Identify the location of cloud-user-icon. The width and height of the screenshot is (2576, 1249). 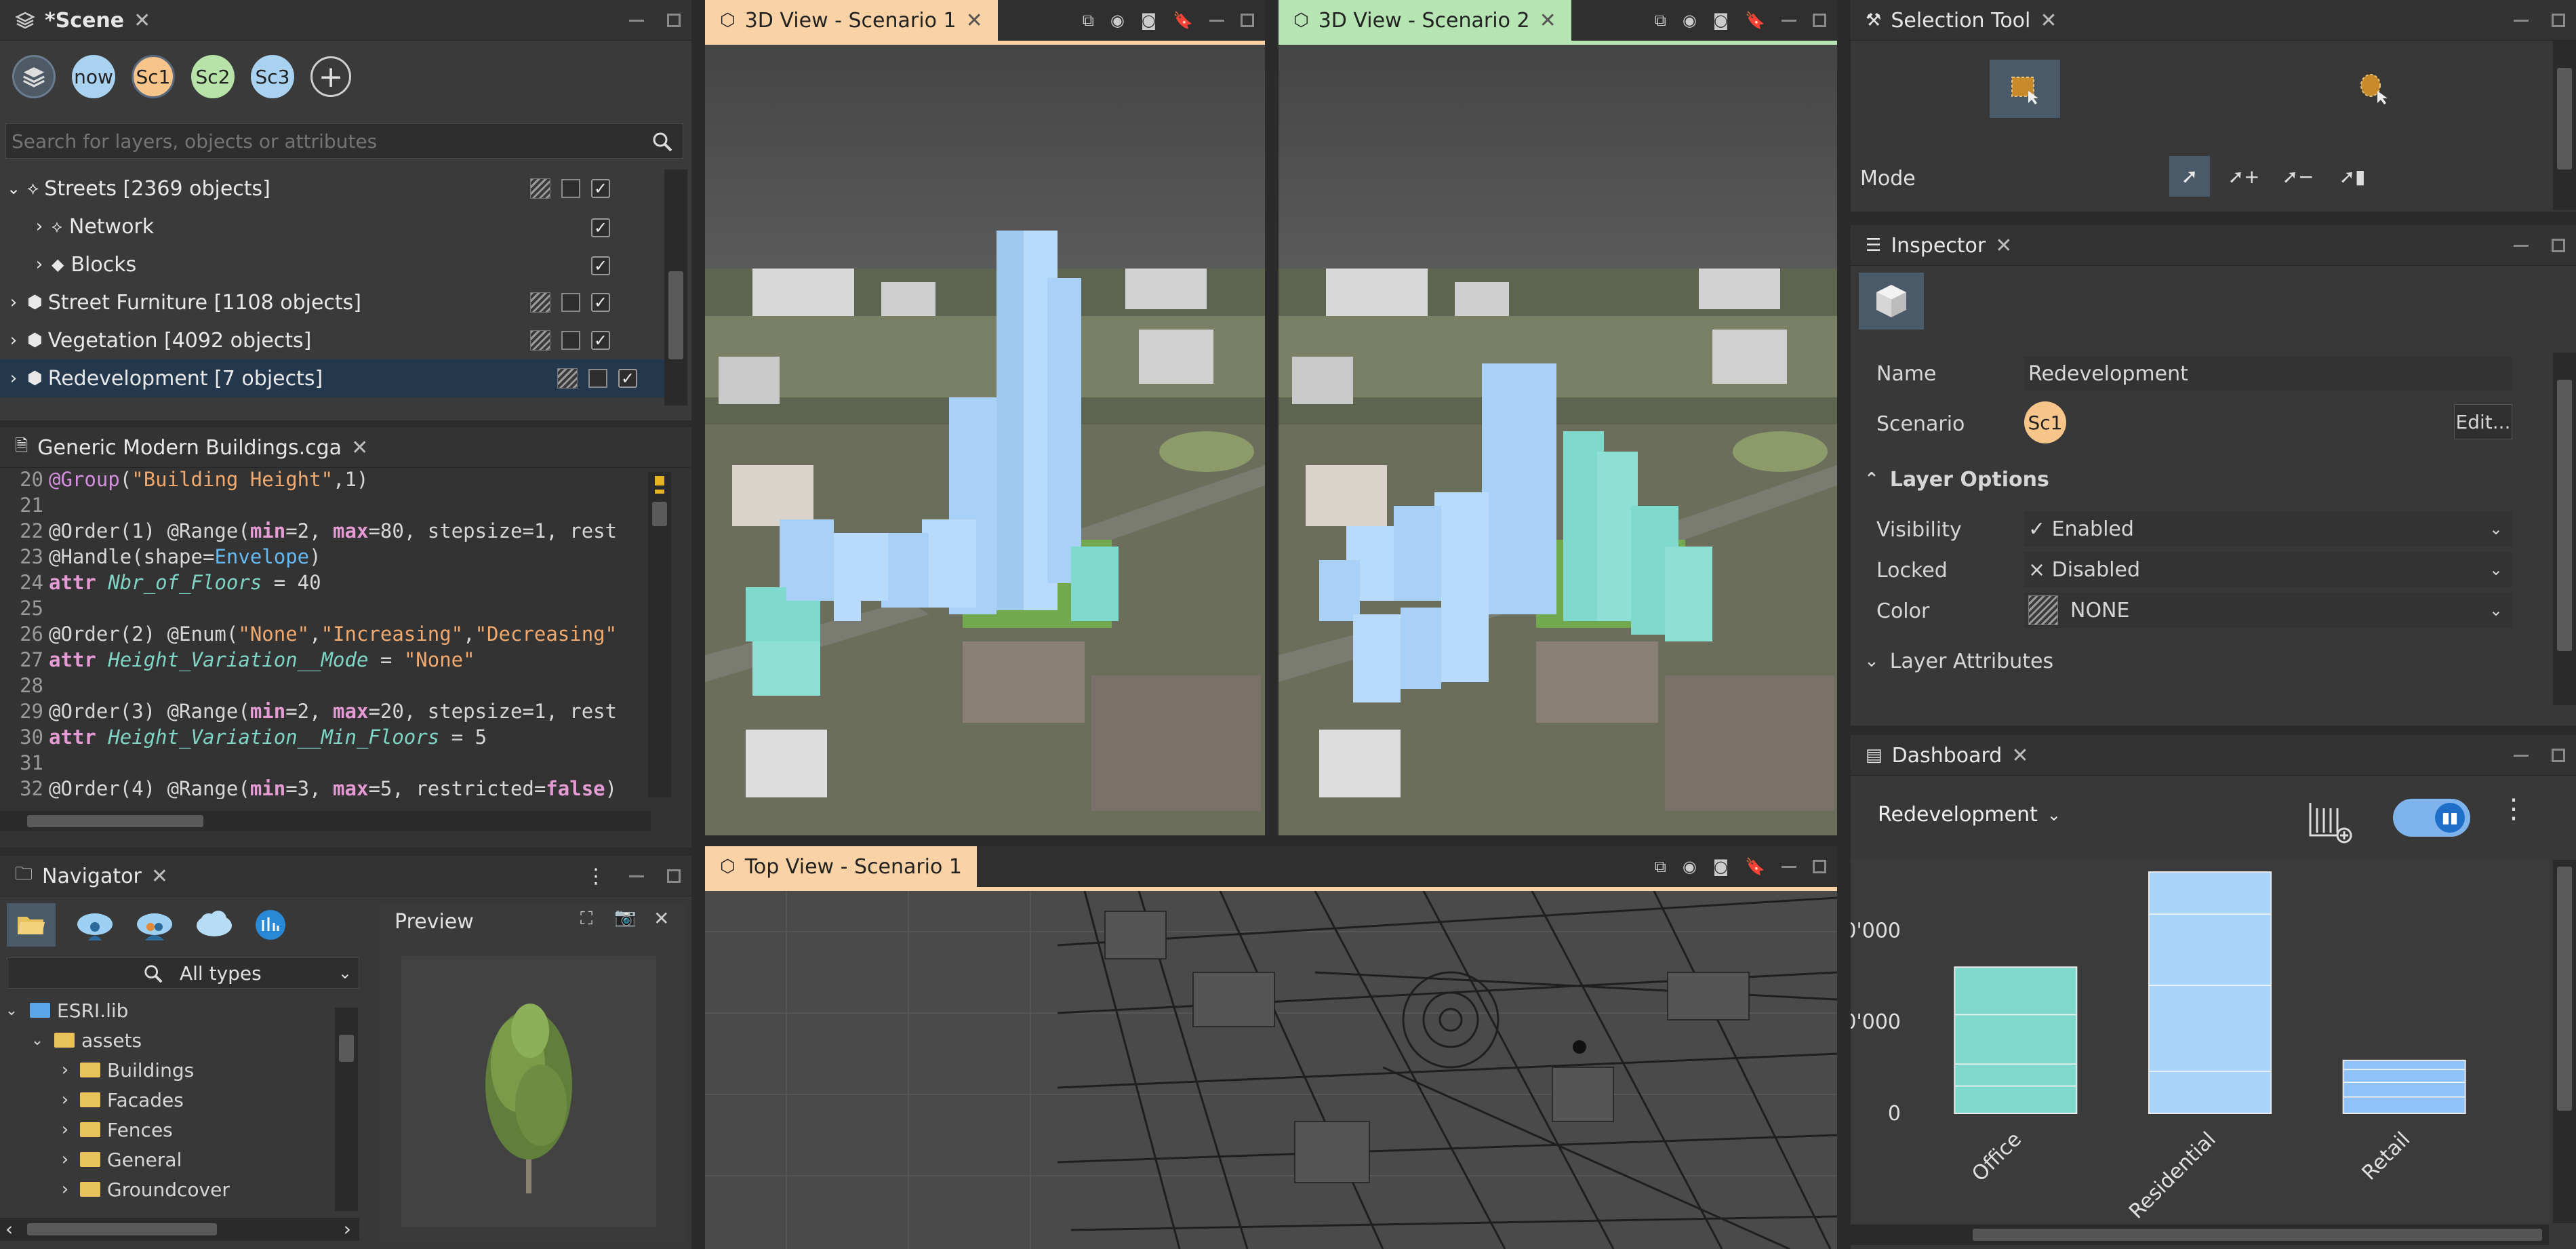
(95, 925).